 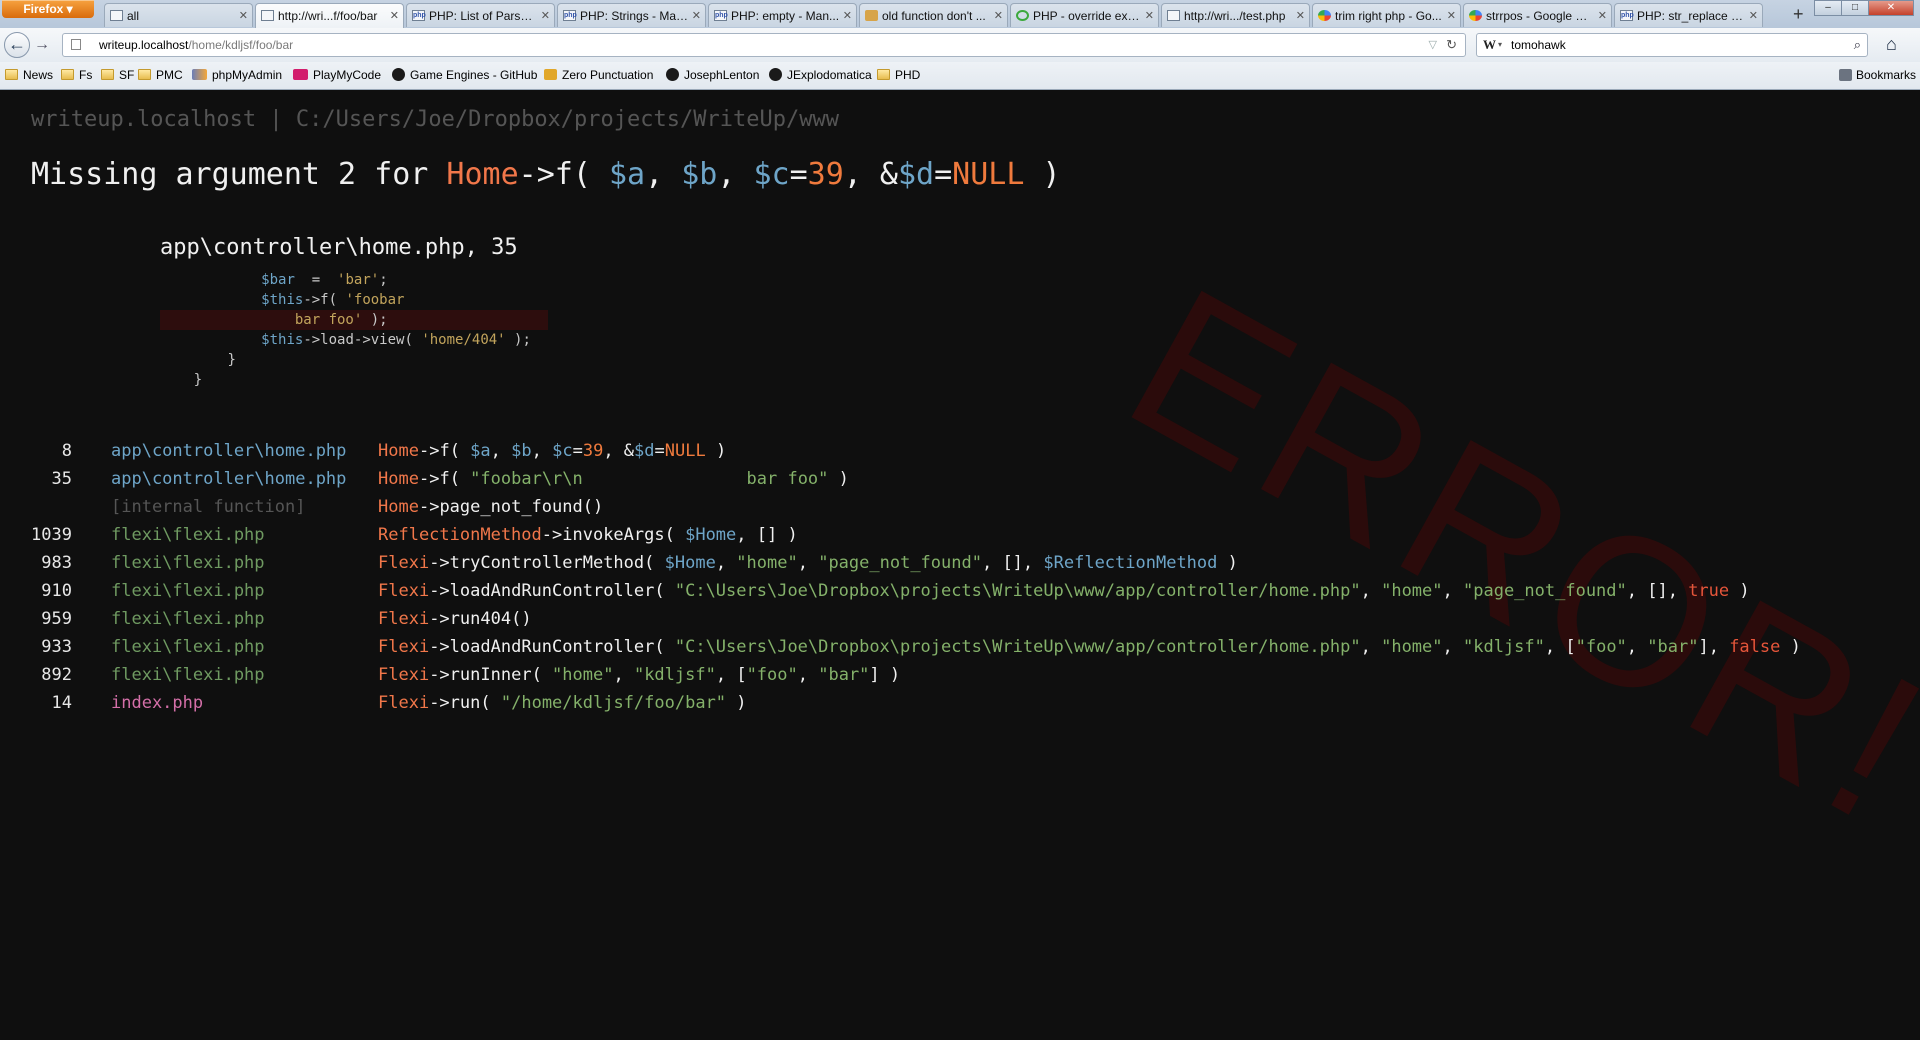 What do you see at coordinates (490, 703) in the screenshot?
I see `call-token: (` at bounding box center [490, 703].